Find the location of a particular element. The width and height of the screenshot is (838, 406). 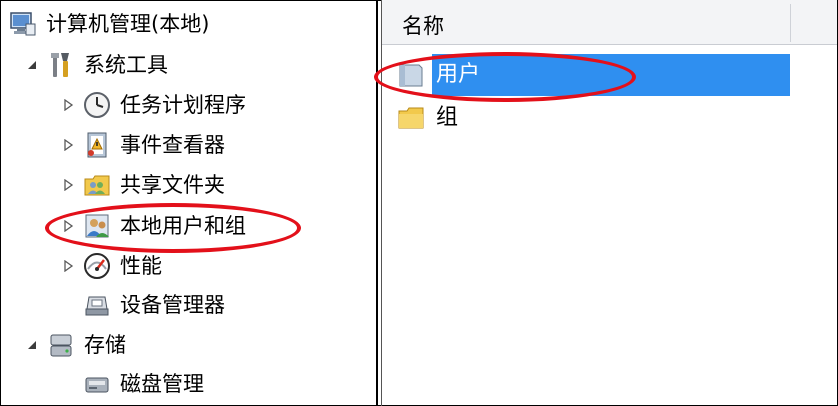

tree-item-label: 计算机管理(本地) is located at coordinates (128, 24).